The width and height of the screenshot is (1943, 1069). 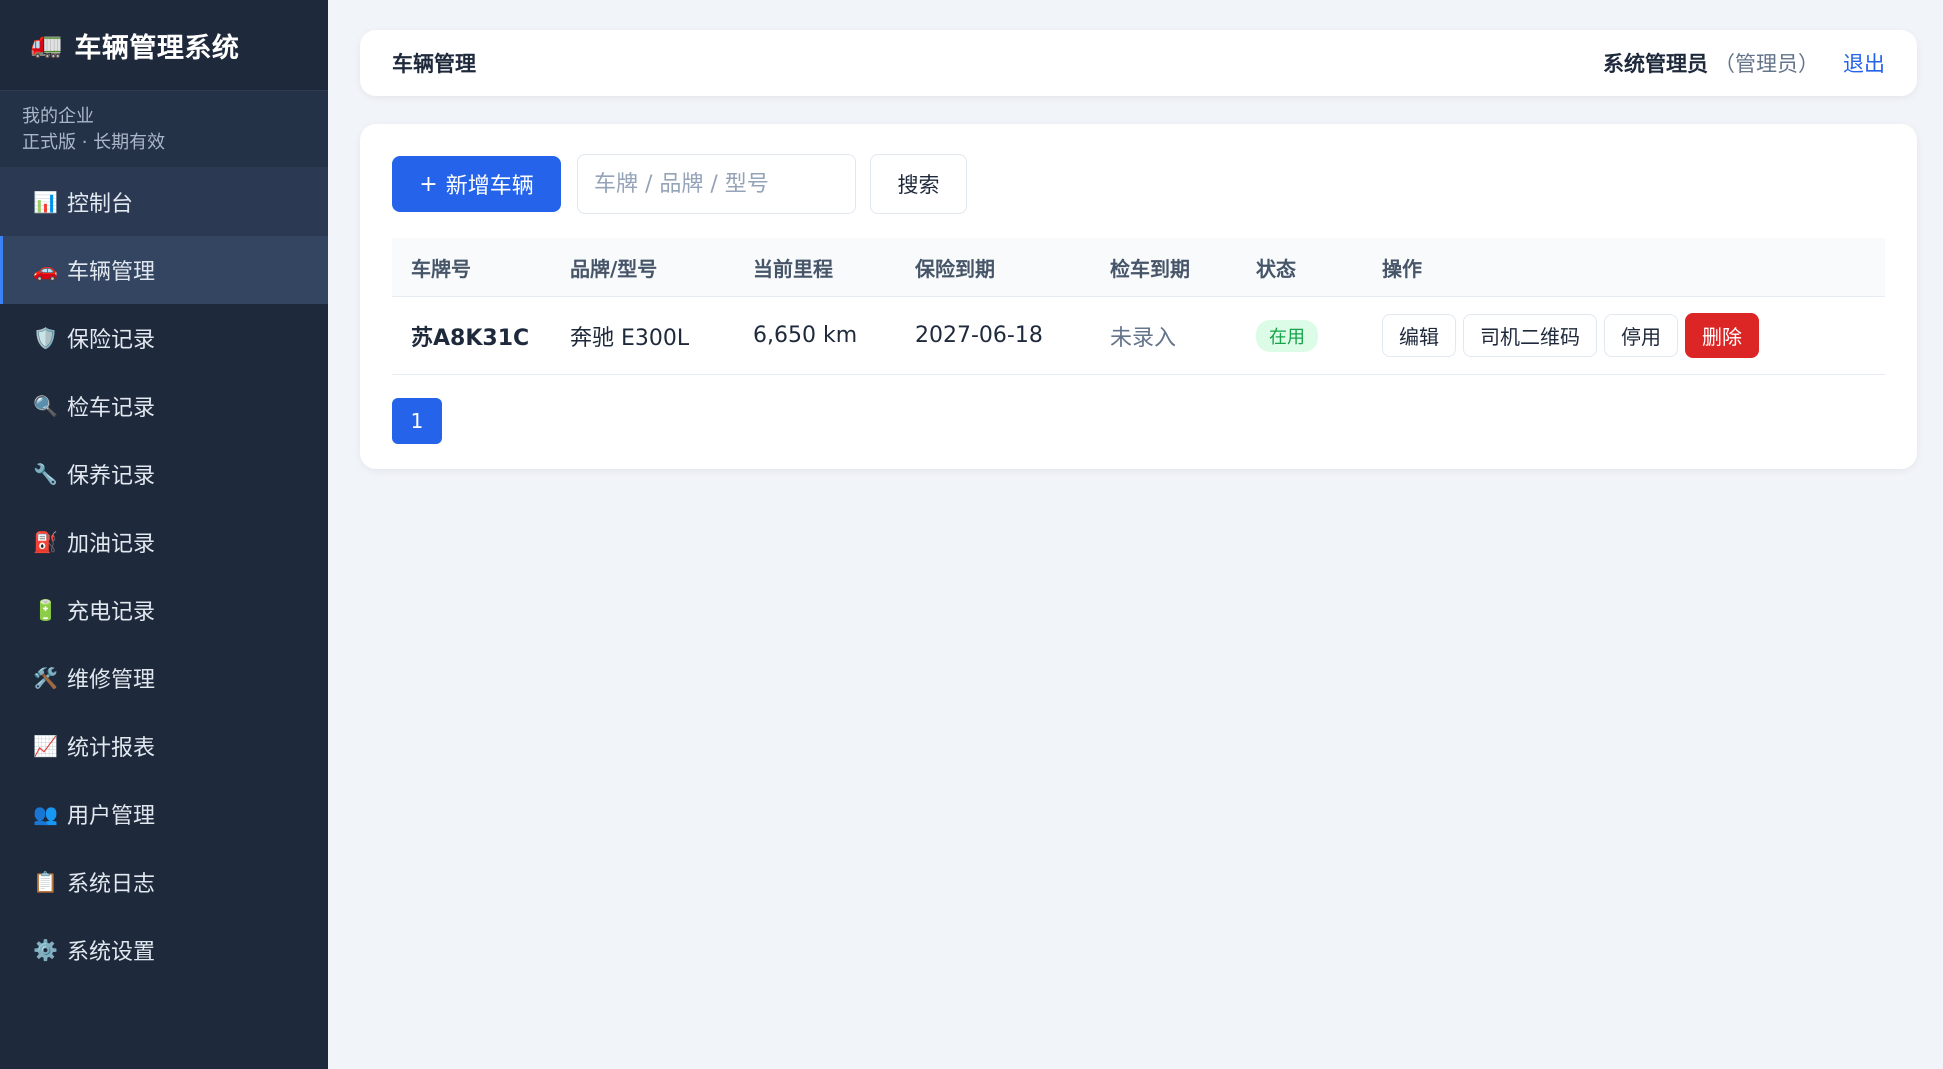 I want to click on column-header-mileage: 当前里程, so click(x=793, y=268).